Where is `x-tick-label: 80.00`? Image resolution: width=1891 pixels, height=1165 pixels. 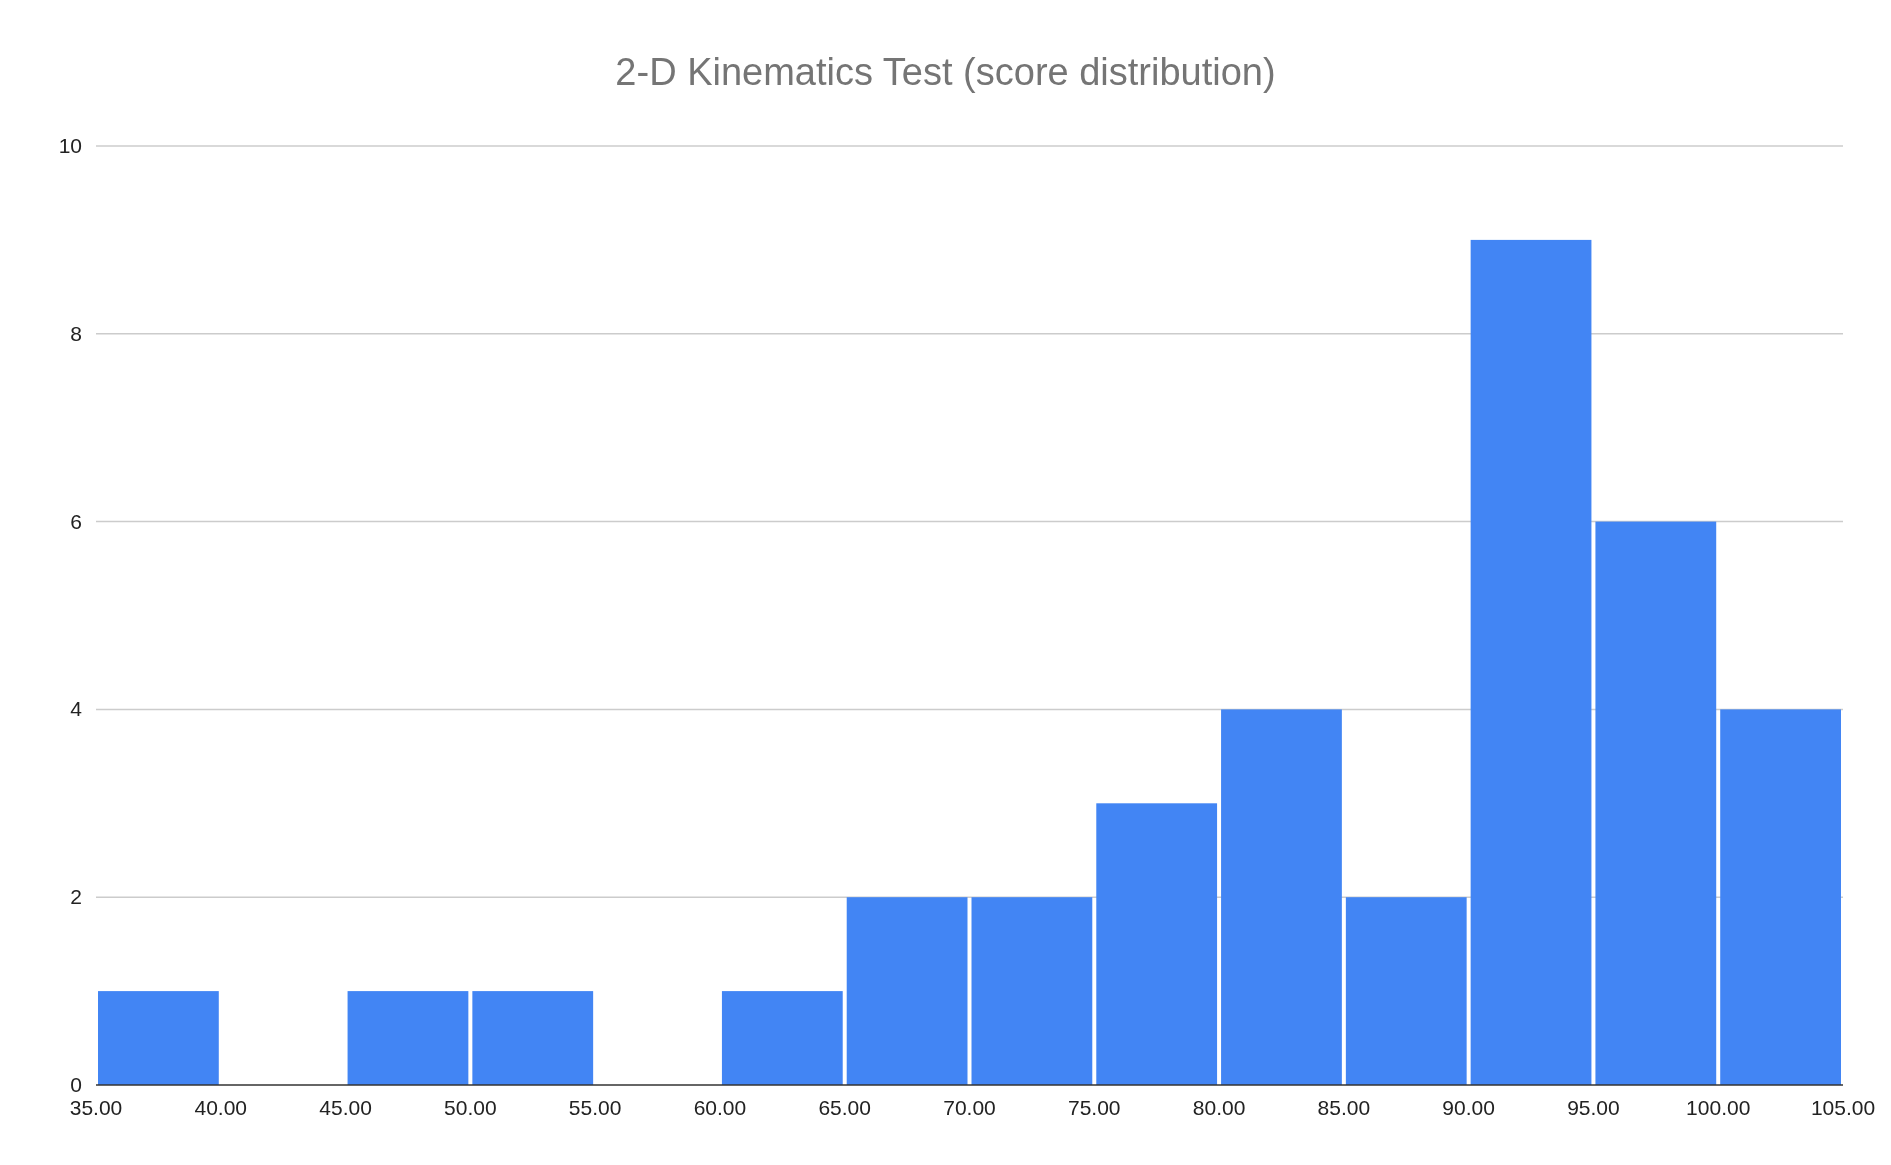
x-tick-label: 80.00 is located at coordinates (1219, 1107).